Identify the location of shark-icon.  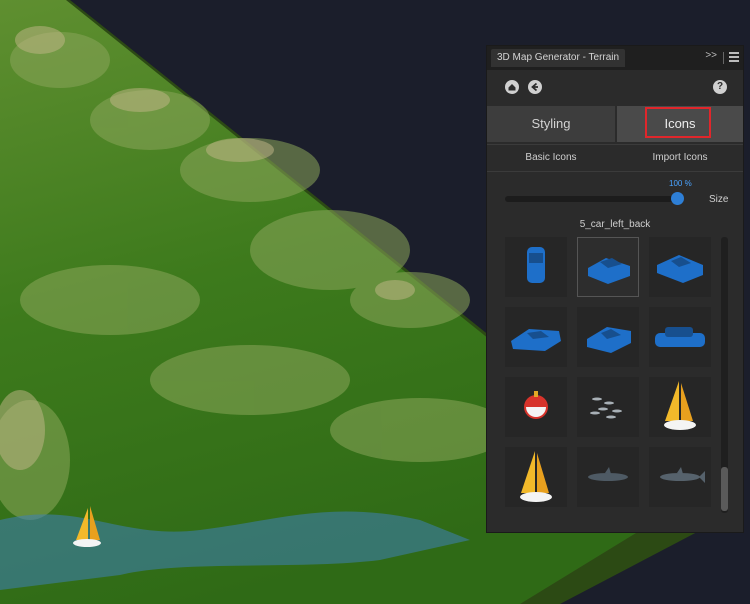
(608, 477).